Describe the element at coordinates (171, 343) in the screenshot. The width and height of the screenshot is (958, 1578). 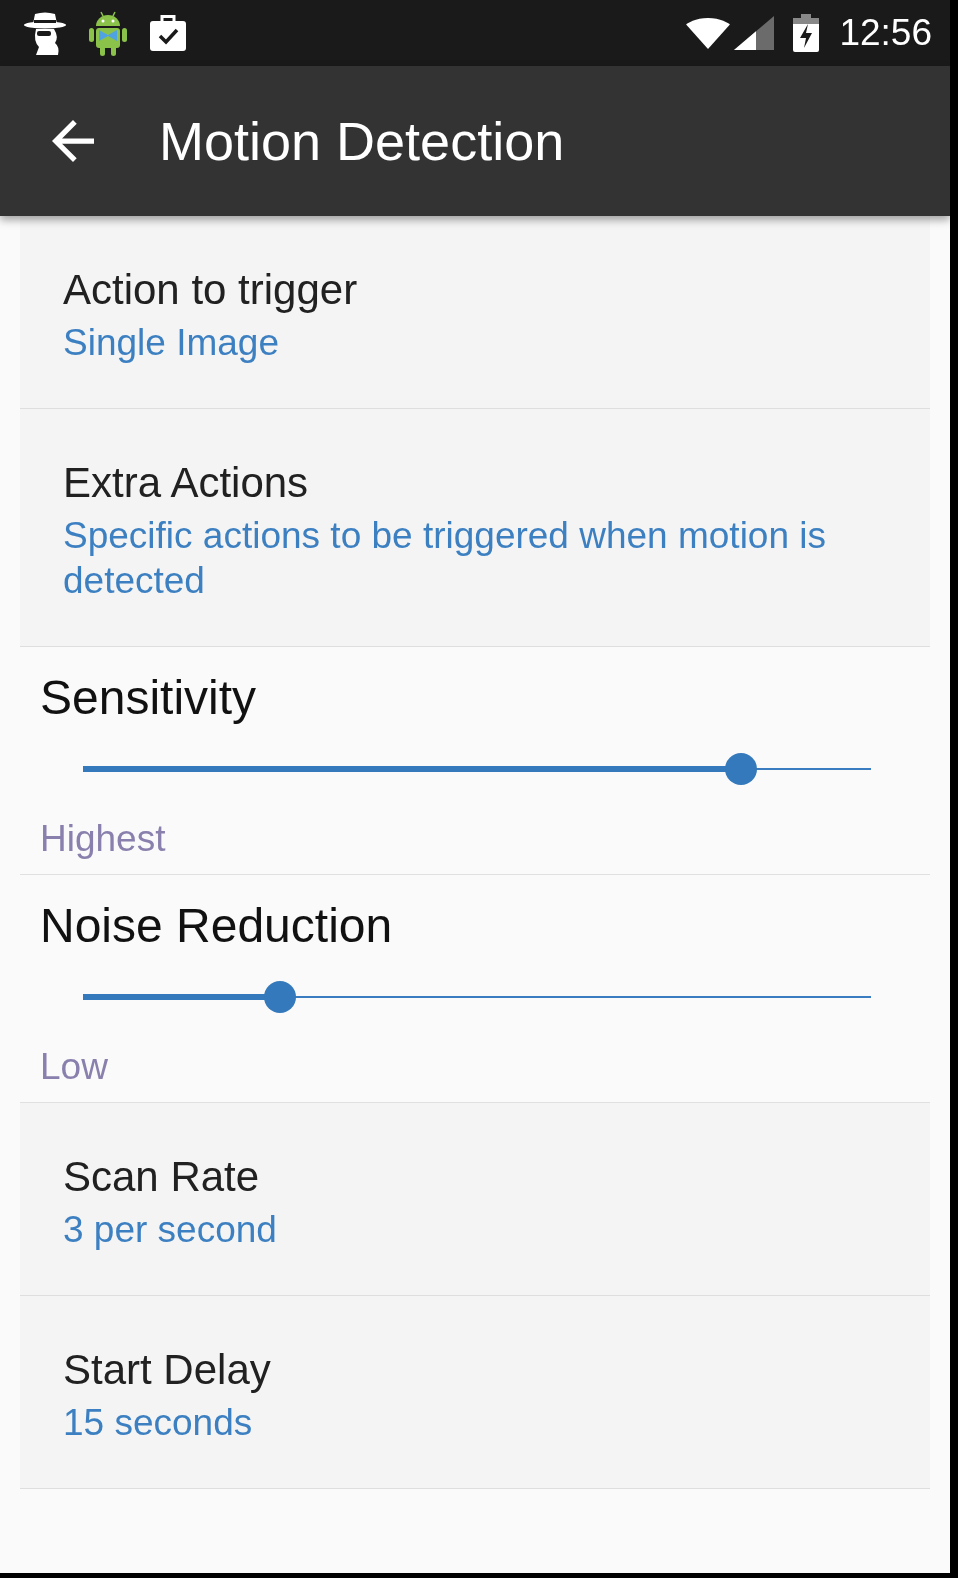
I see `preference-summary: Single Image` at that location.